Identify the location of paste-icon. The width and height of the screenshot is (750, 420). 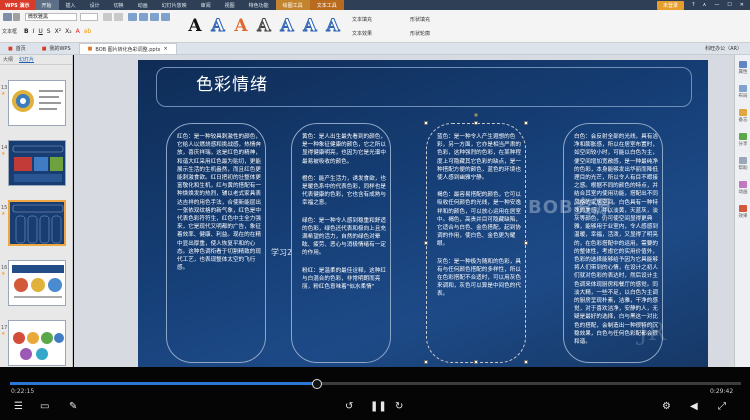
(7, 17).